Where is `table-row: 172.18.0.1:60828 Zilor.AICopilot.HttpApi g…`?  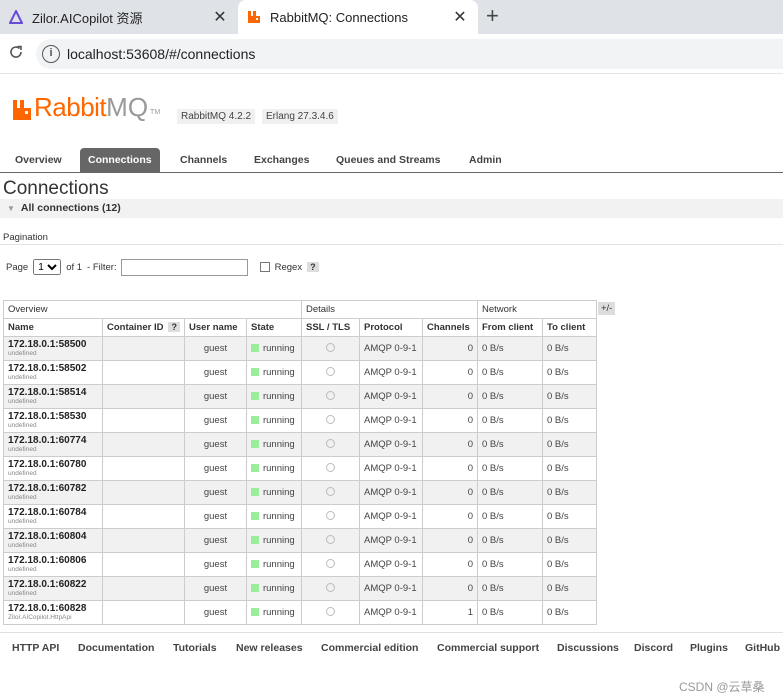 table-row: 172.18.0.1:60828 Zilor.AICopilot.HttpApi g… is located at coordinates (300, 612).